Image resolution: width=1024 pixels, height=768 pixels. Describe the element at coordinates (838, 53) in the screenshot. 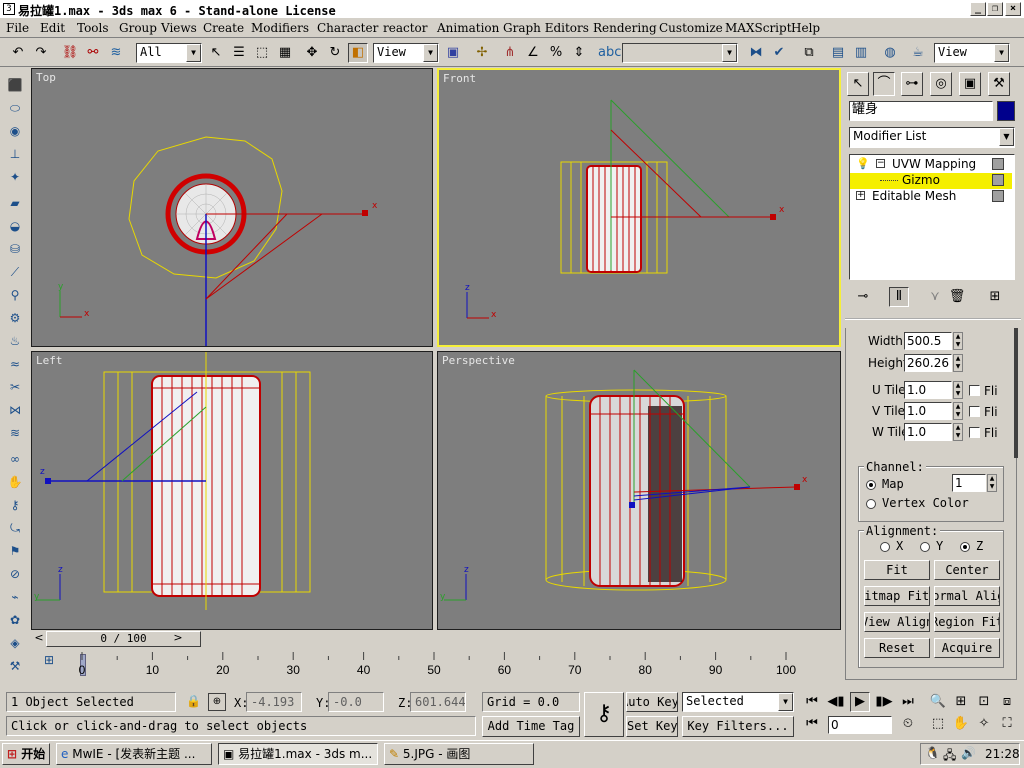

I see `curve-editor-icon: ▤` at that location.